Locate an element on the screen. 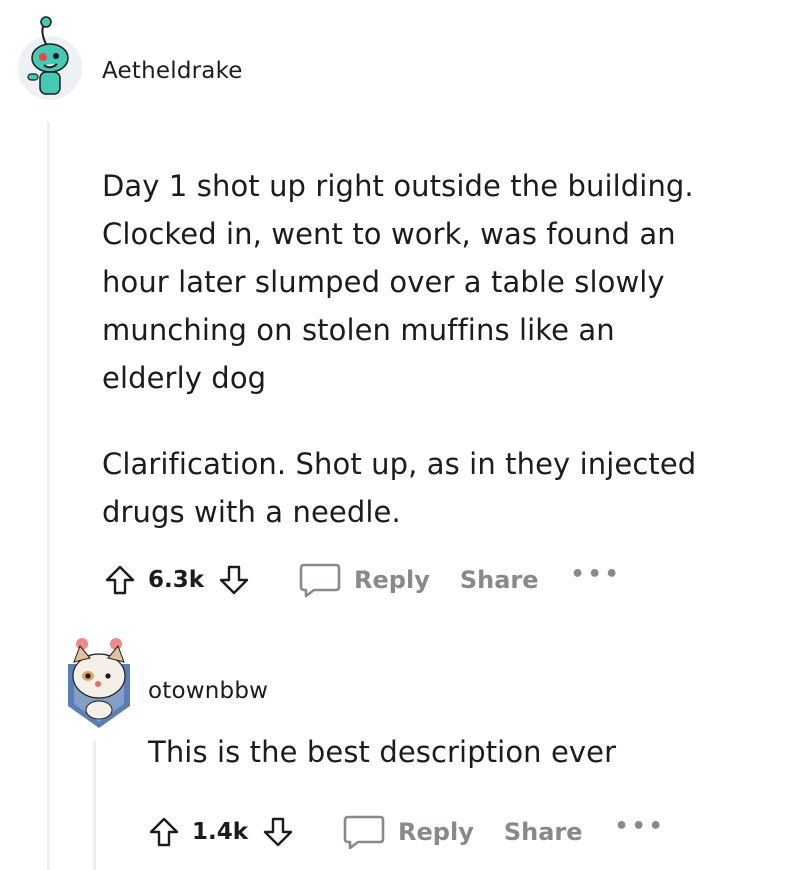  snoo-cat-avatar-icon is located at coordinates (99, 683).